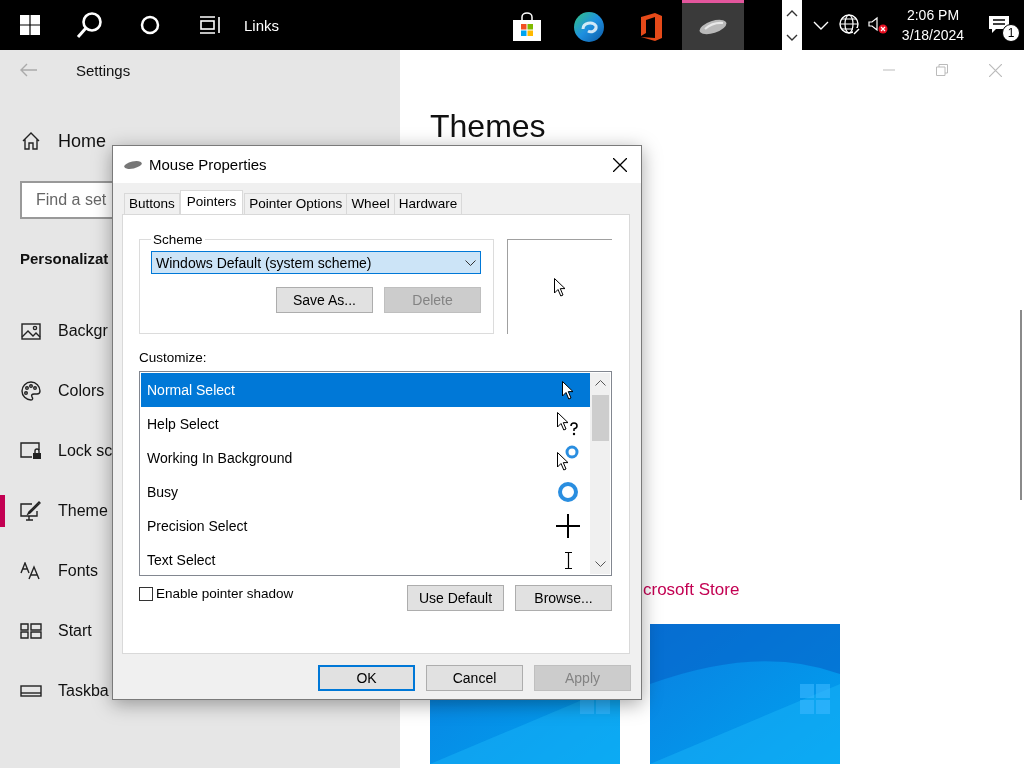 This screenshot has height=768, width=1024. I want to click on group-label: Scheme, so click(178, 239).